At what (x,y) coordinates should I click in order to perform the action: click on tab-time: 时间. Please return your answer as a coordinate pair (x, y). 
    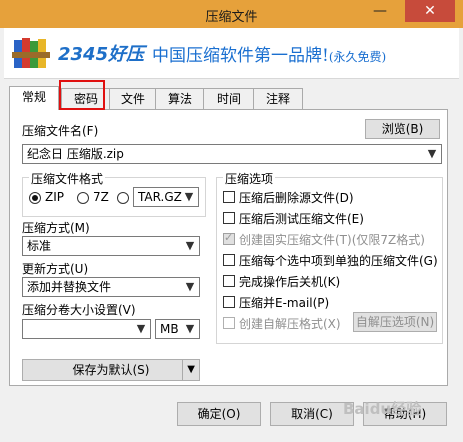
    Looking at the image, I should click on (229, 98).